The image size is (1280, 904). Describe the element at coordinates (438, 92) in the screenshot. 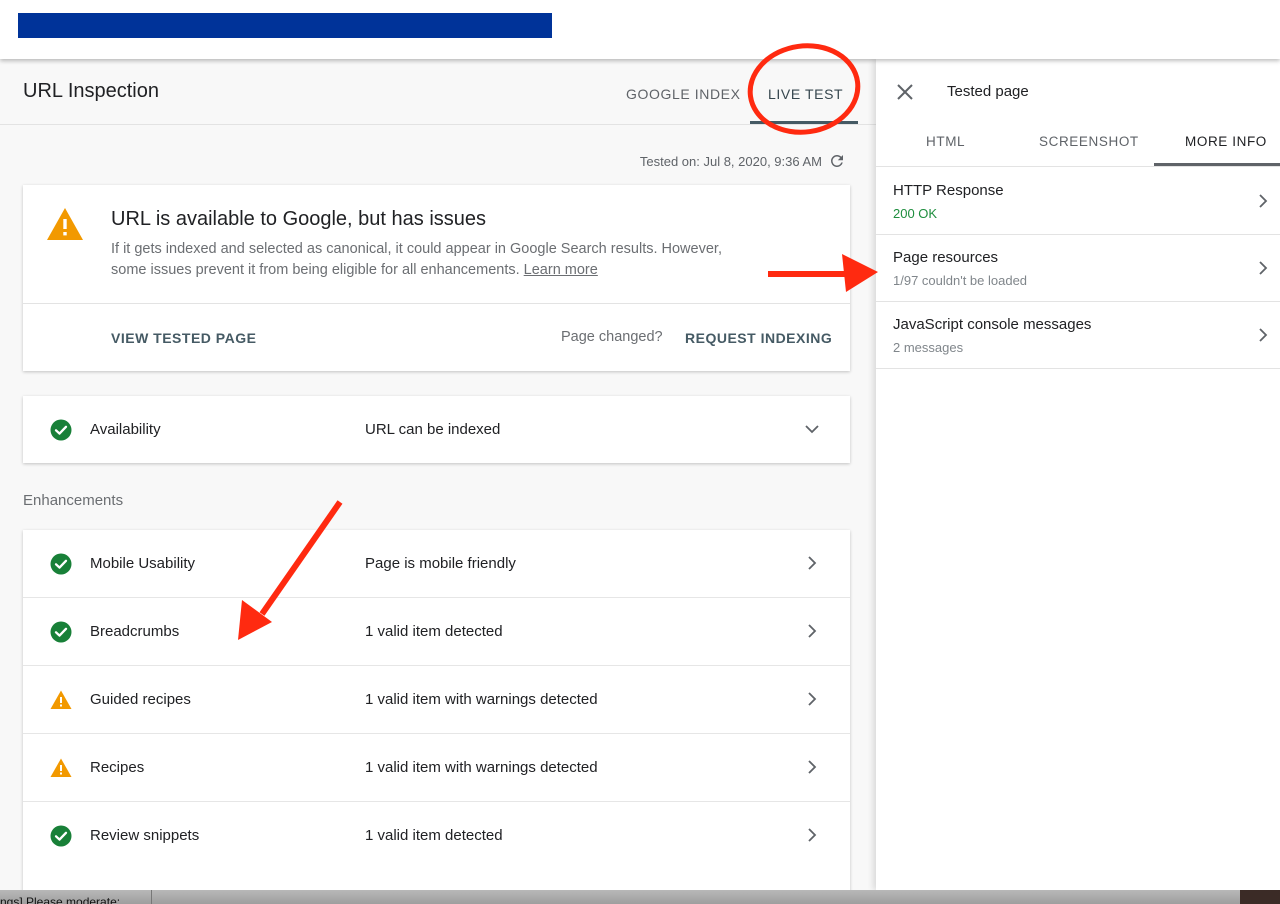

I see `main-header: URL Inspection GOOGLE INDEX LIVE TEST` at that location.